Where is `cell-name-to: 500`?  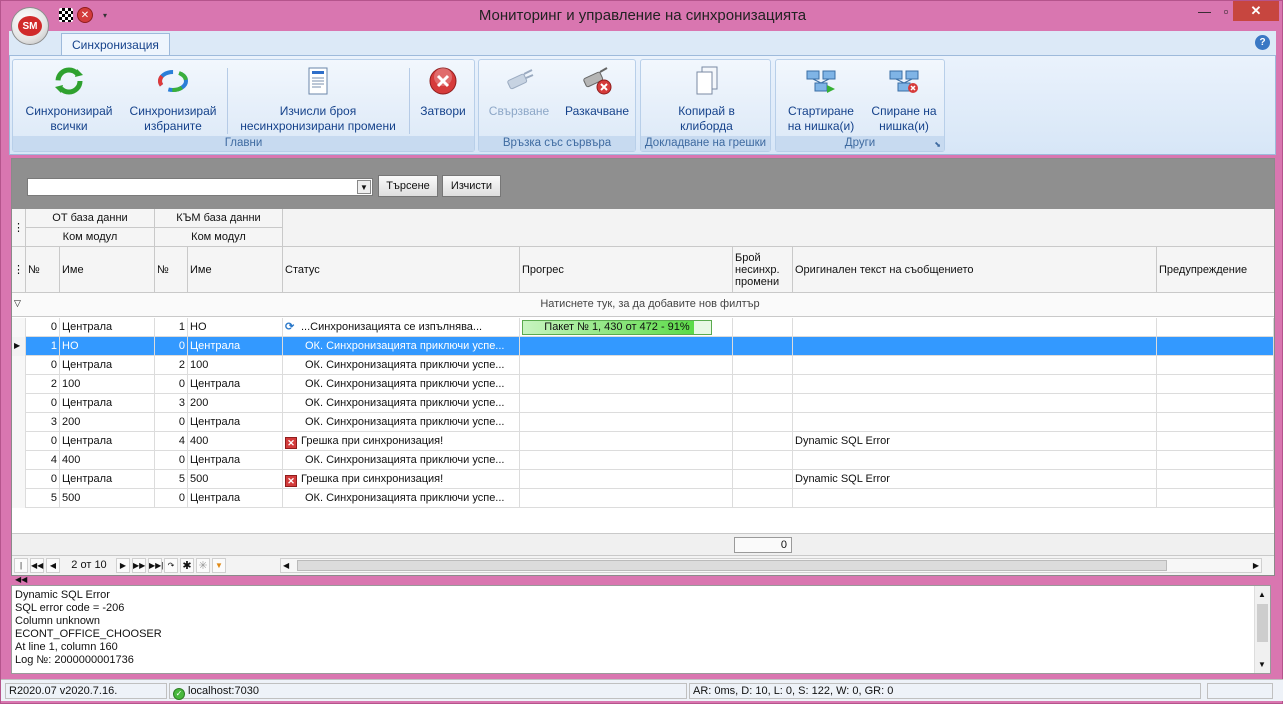 cell-name-to: 500 is located at coordinates (235, 479).